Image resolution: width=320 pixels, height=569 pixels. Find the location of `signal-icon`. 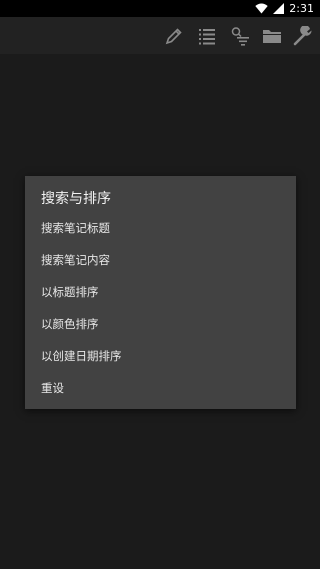

signal-icon is located at coordinates (279, 9).